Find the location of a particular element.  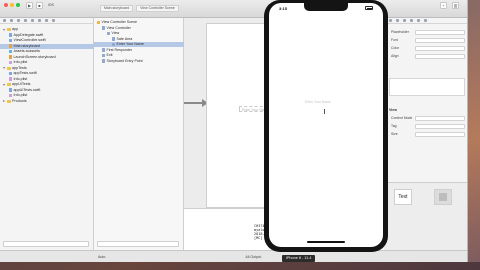

symbol-tab-icon is located at coordinates (18, 20).